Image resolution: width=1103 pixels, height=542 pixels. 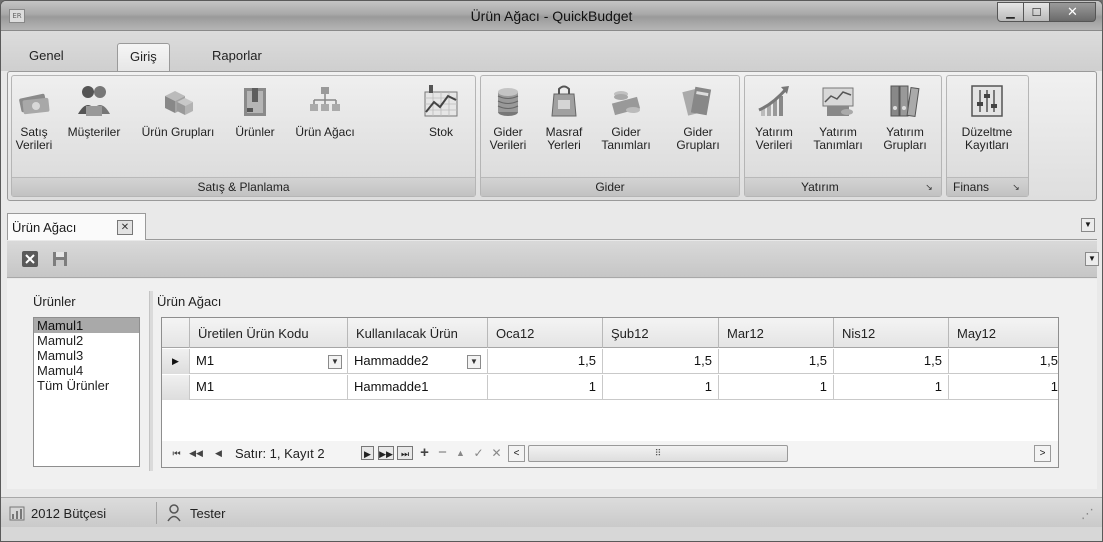 I want to click on musteriler-button: Müşteriler, so click(x=94, y=110).